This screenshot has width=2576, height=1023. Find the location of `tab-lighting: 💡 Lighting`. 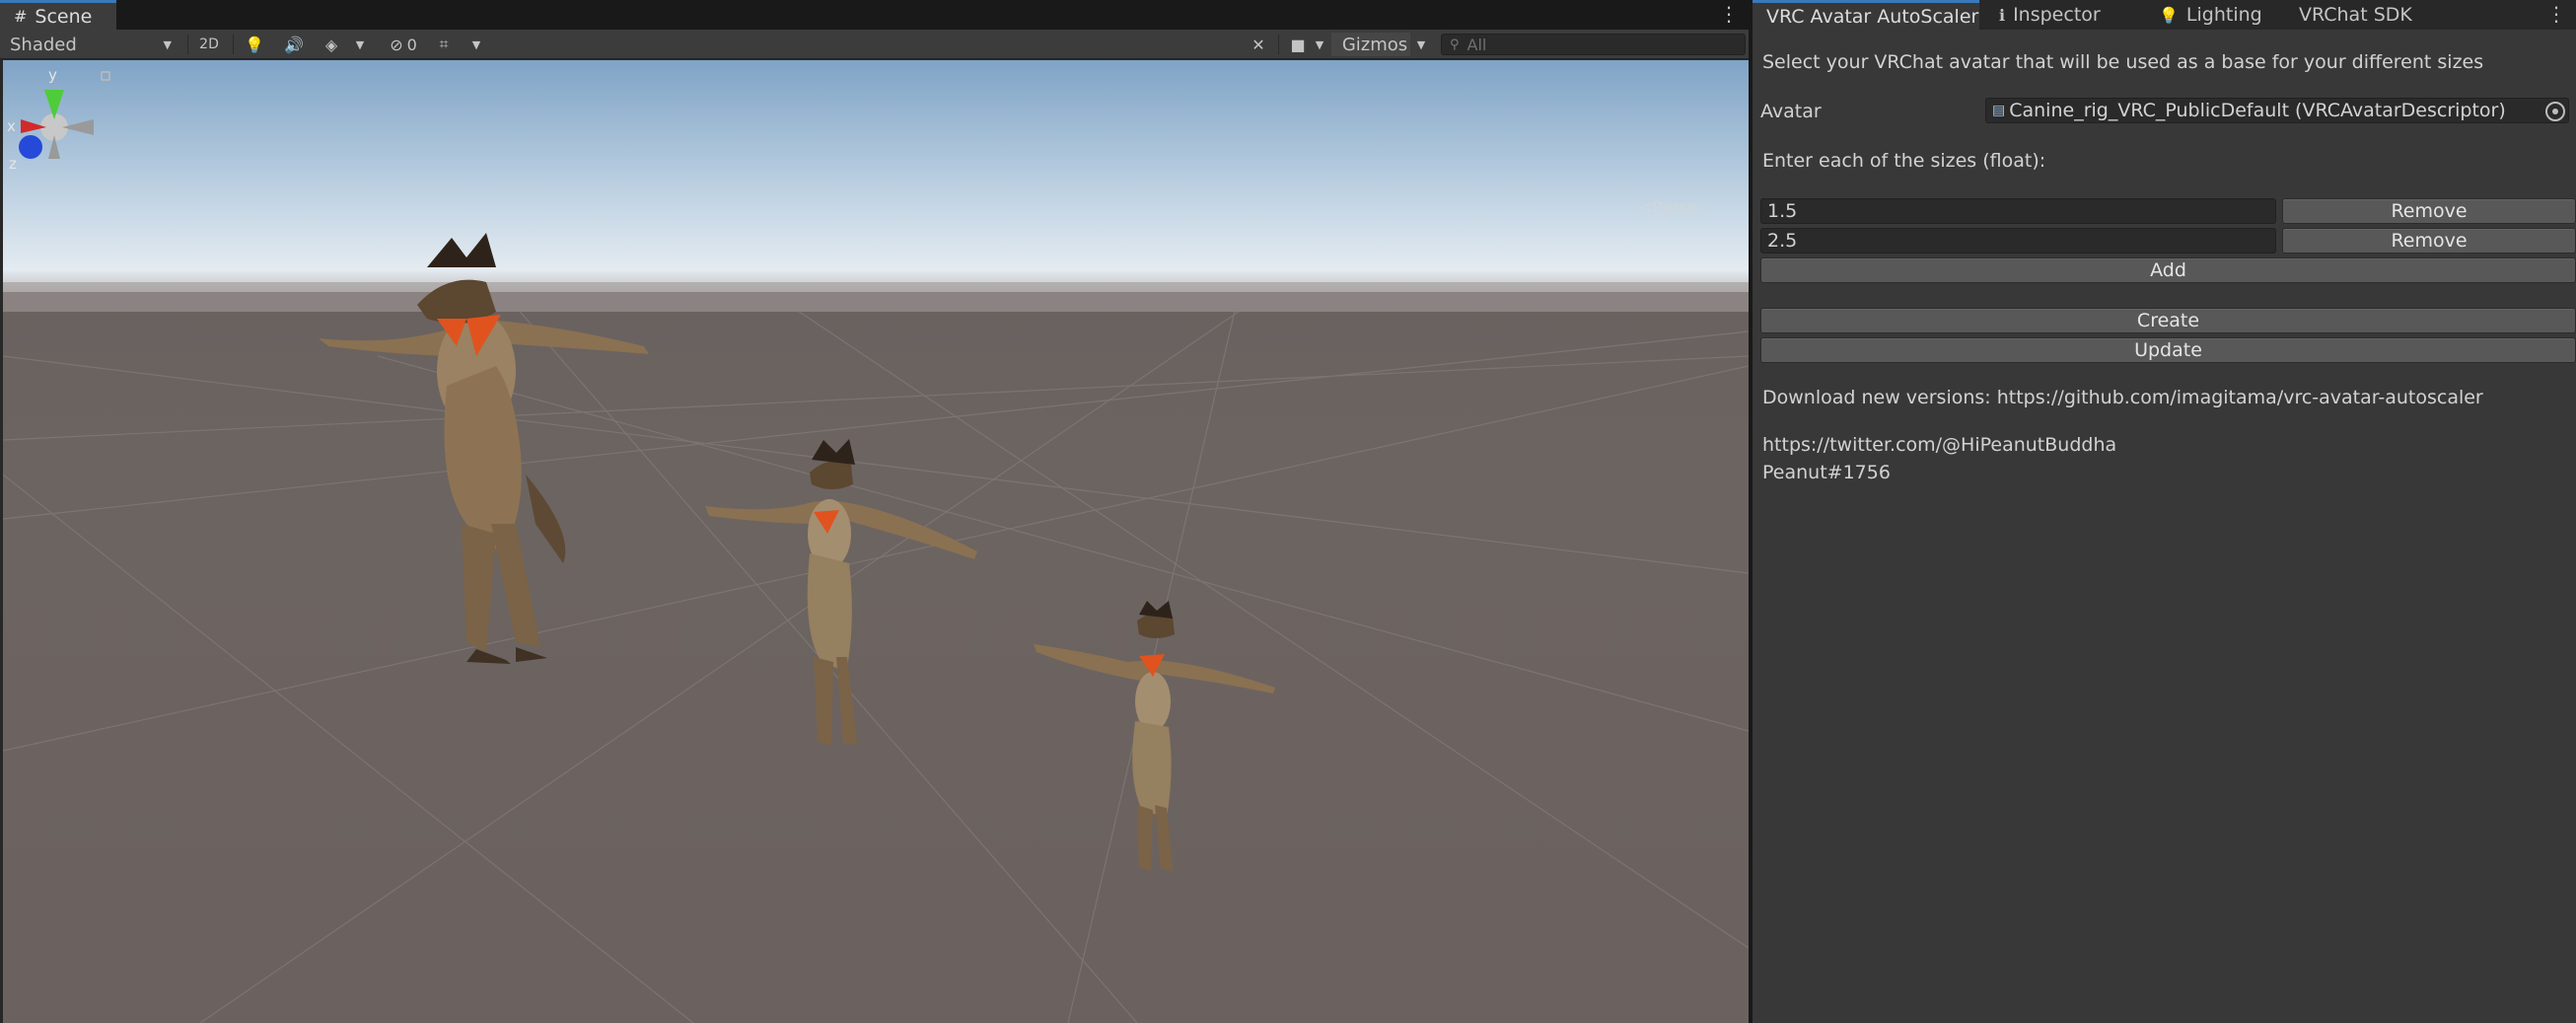

tab-lighting: 💡 Lighting is located at coordinates (2214, 15).